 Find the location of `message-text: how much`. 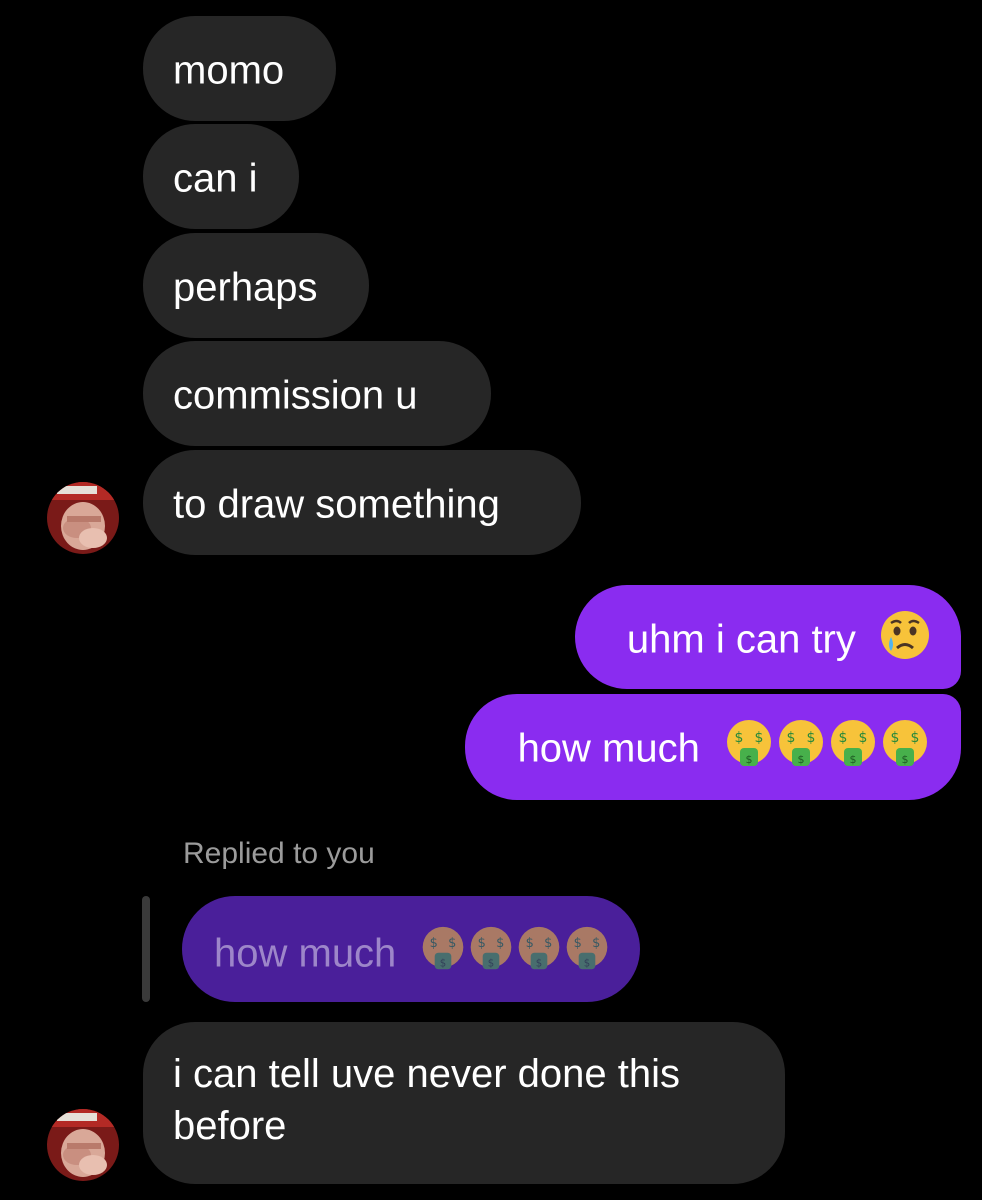

message-text: how much is located at coordinates (608, 748).